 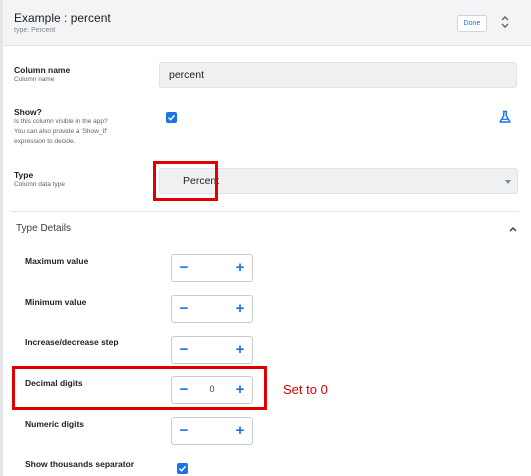 I want to click on section-divider, so click(x=265, y=211).